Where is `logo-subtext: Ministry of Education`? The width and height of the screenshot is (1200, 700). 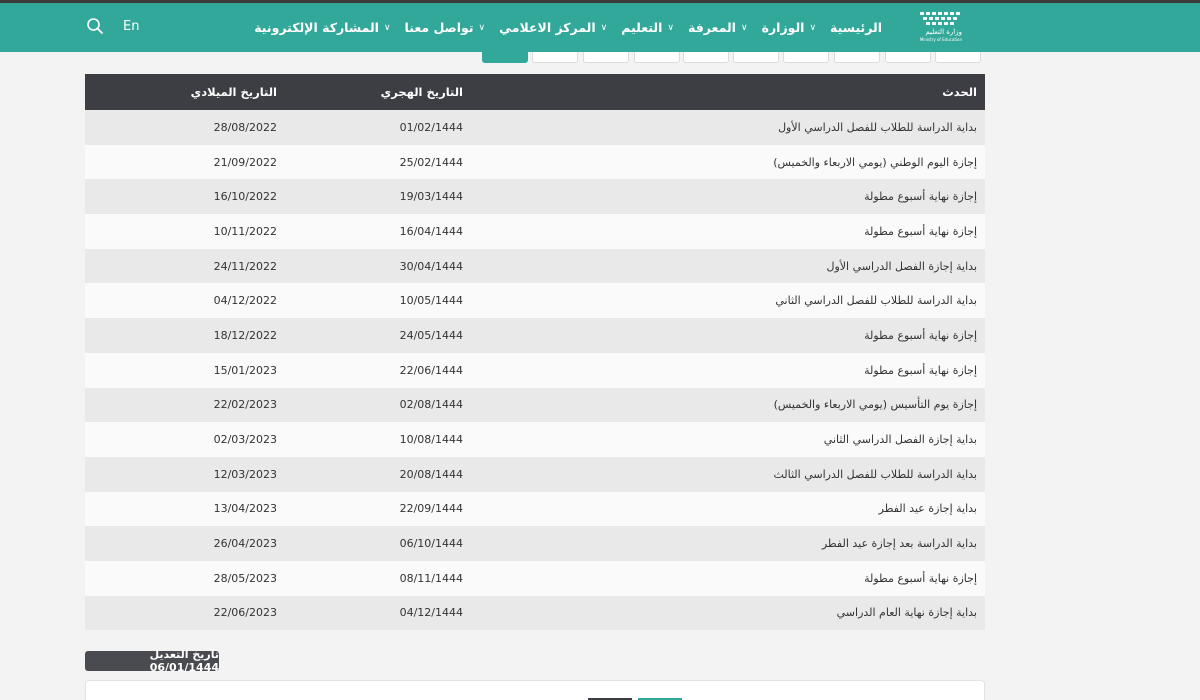
logo-subtext: Ministry of Education is located at coordinates (941, 39).